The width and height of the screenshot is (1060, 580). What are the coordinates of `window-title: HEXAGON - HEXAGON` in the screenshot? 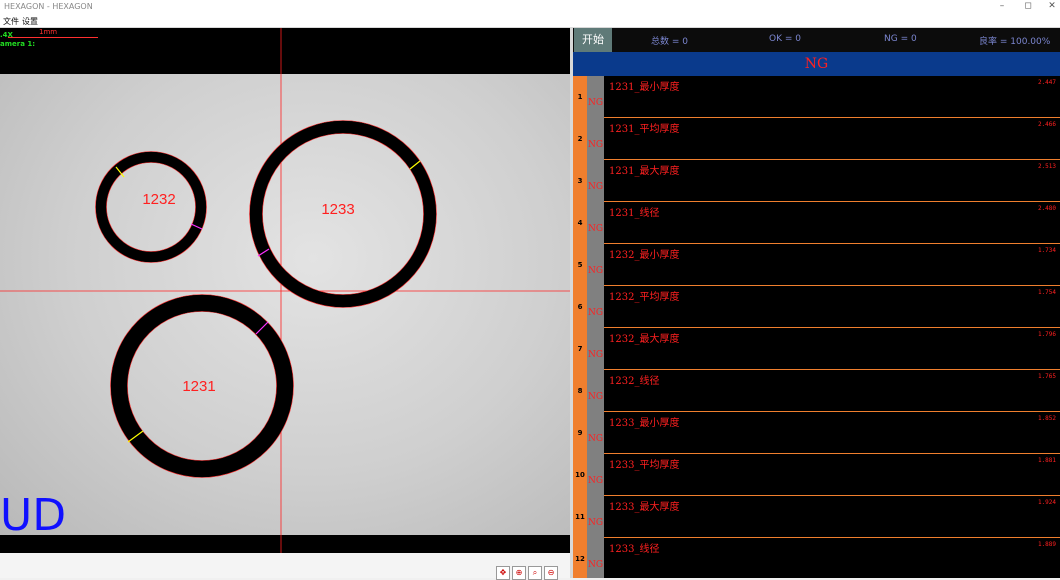 It's located at (48, 6).